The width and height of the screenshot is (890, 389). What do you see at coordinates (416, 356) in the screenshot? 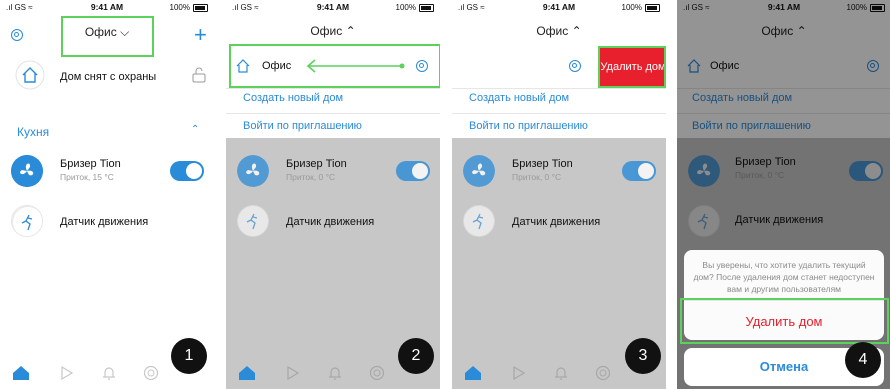
I see `step-badge: 2` at bounding box center [416, 356].